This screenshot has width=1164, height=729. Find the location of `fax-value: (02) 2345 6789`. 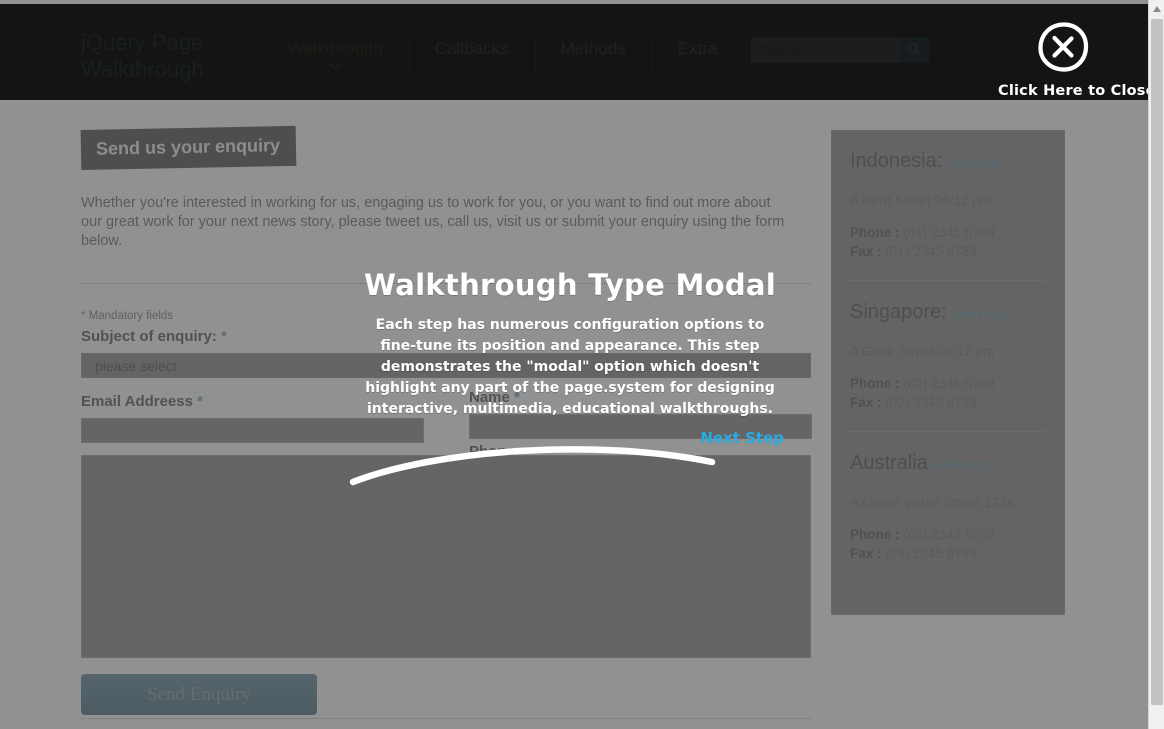

fax-value: (02) 2345 6789 is located at coordinates (931, 402).